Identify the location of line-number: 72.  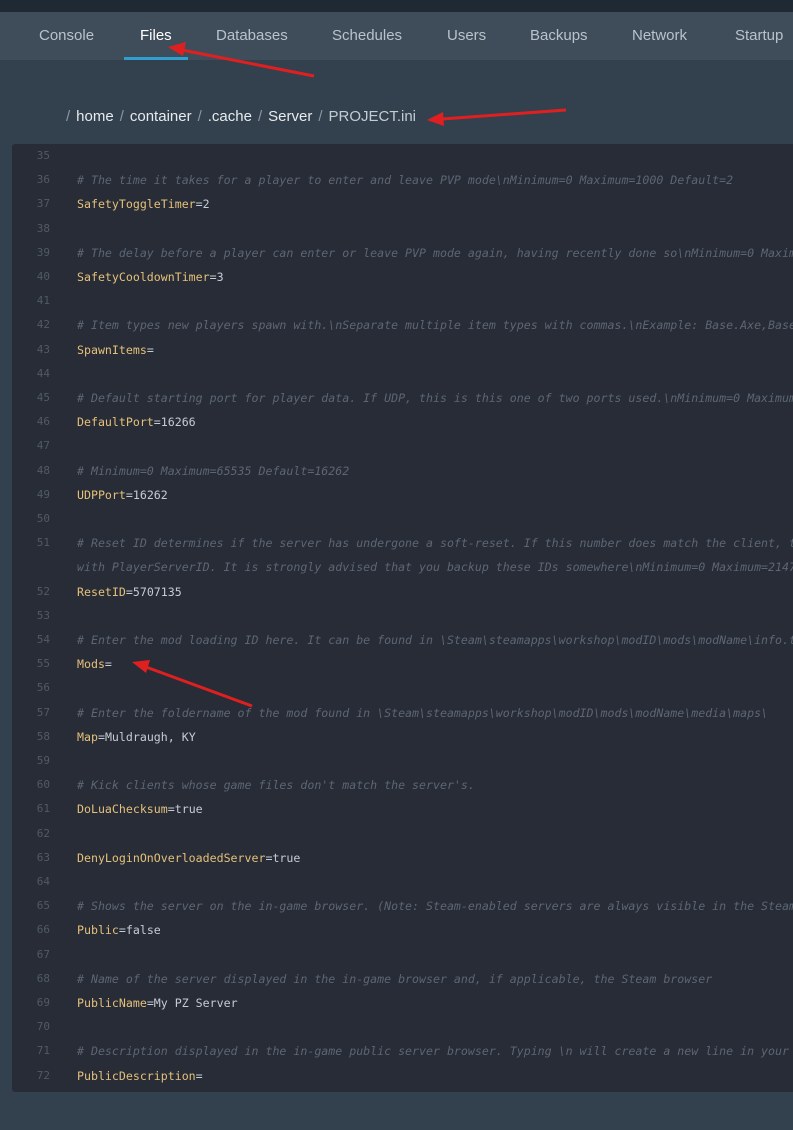
(43, 1075).